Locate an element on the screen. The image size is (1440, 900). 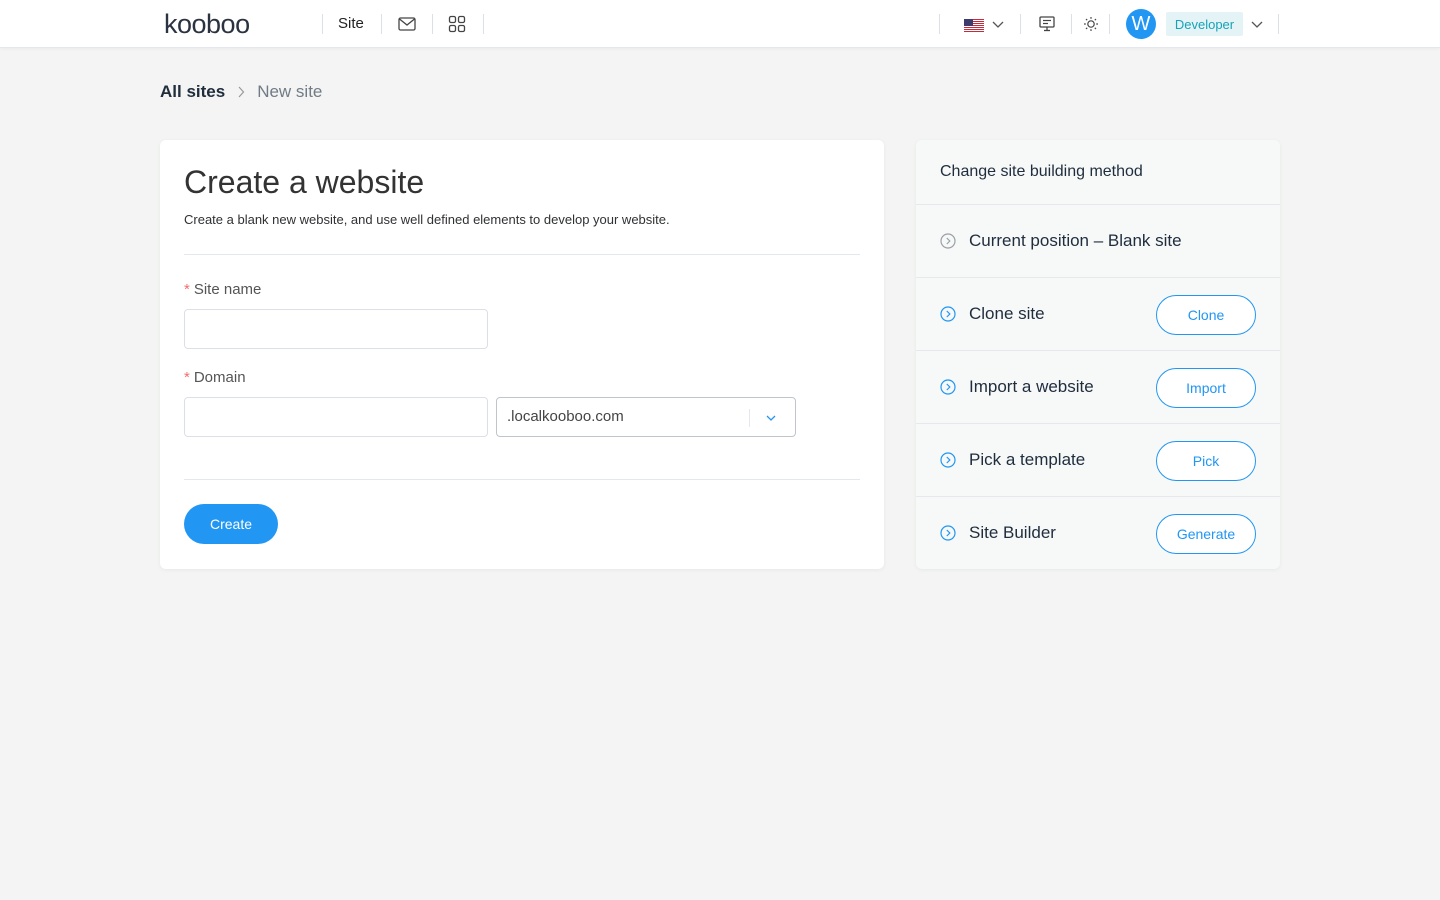
method-label: Pick a template is located at coordinates (1027, 459).